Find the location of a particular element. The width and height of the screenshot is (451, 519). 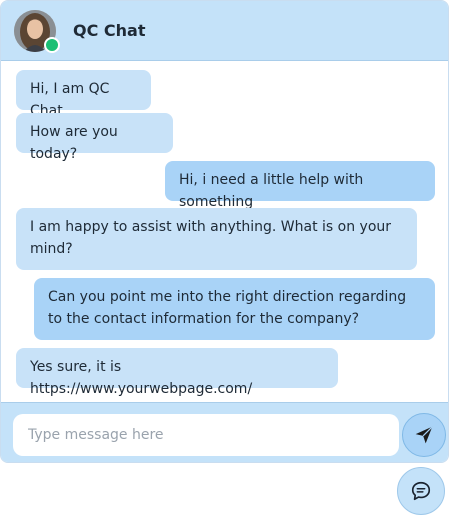

bot-message: How are you today? is located at coordinates (94, 137).